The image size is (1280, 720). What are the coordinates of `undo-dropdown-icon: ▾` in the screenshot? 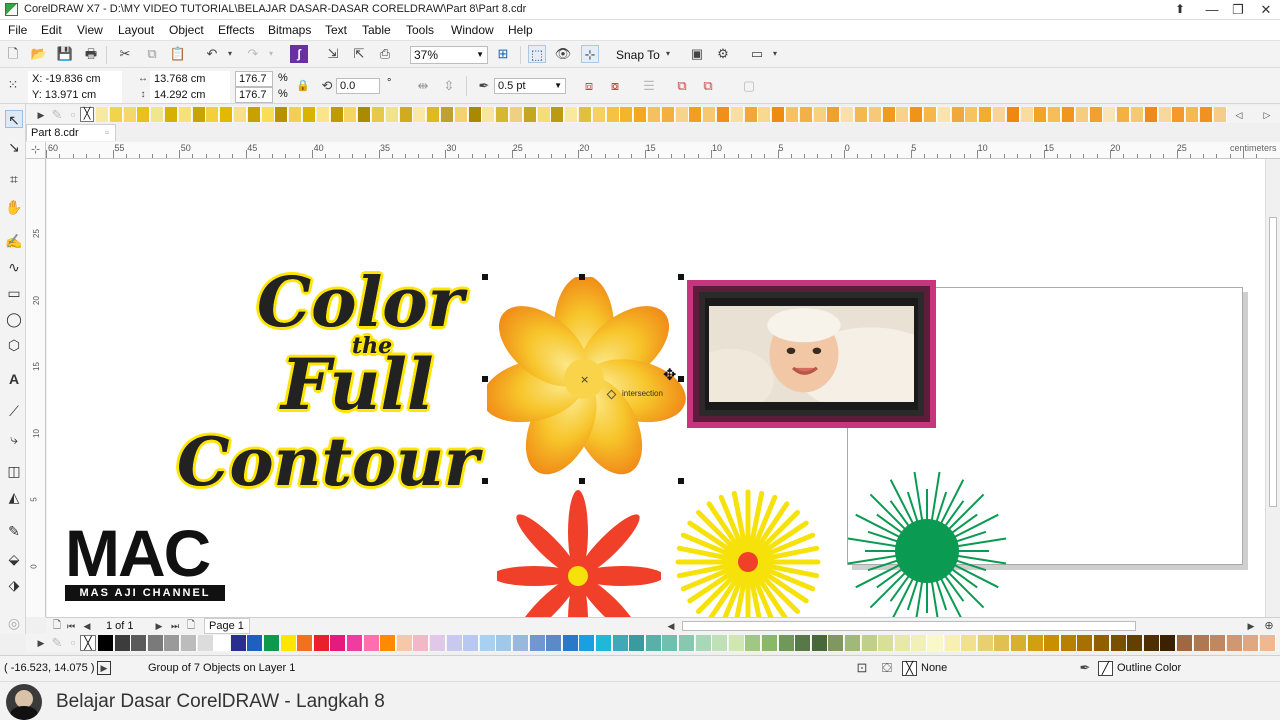 It's located at (230, 54).